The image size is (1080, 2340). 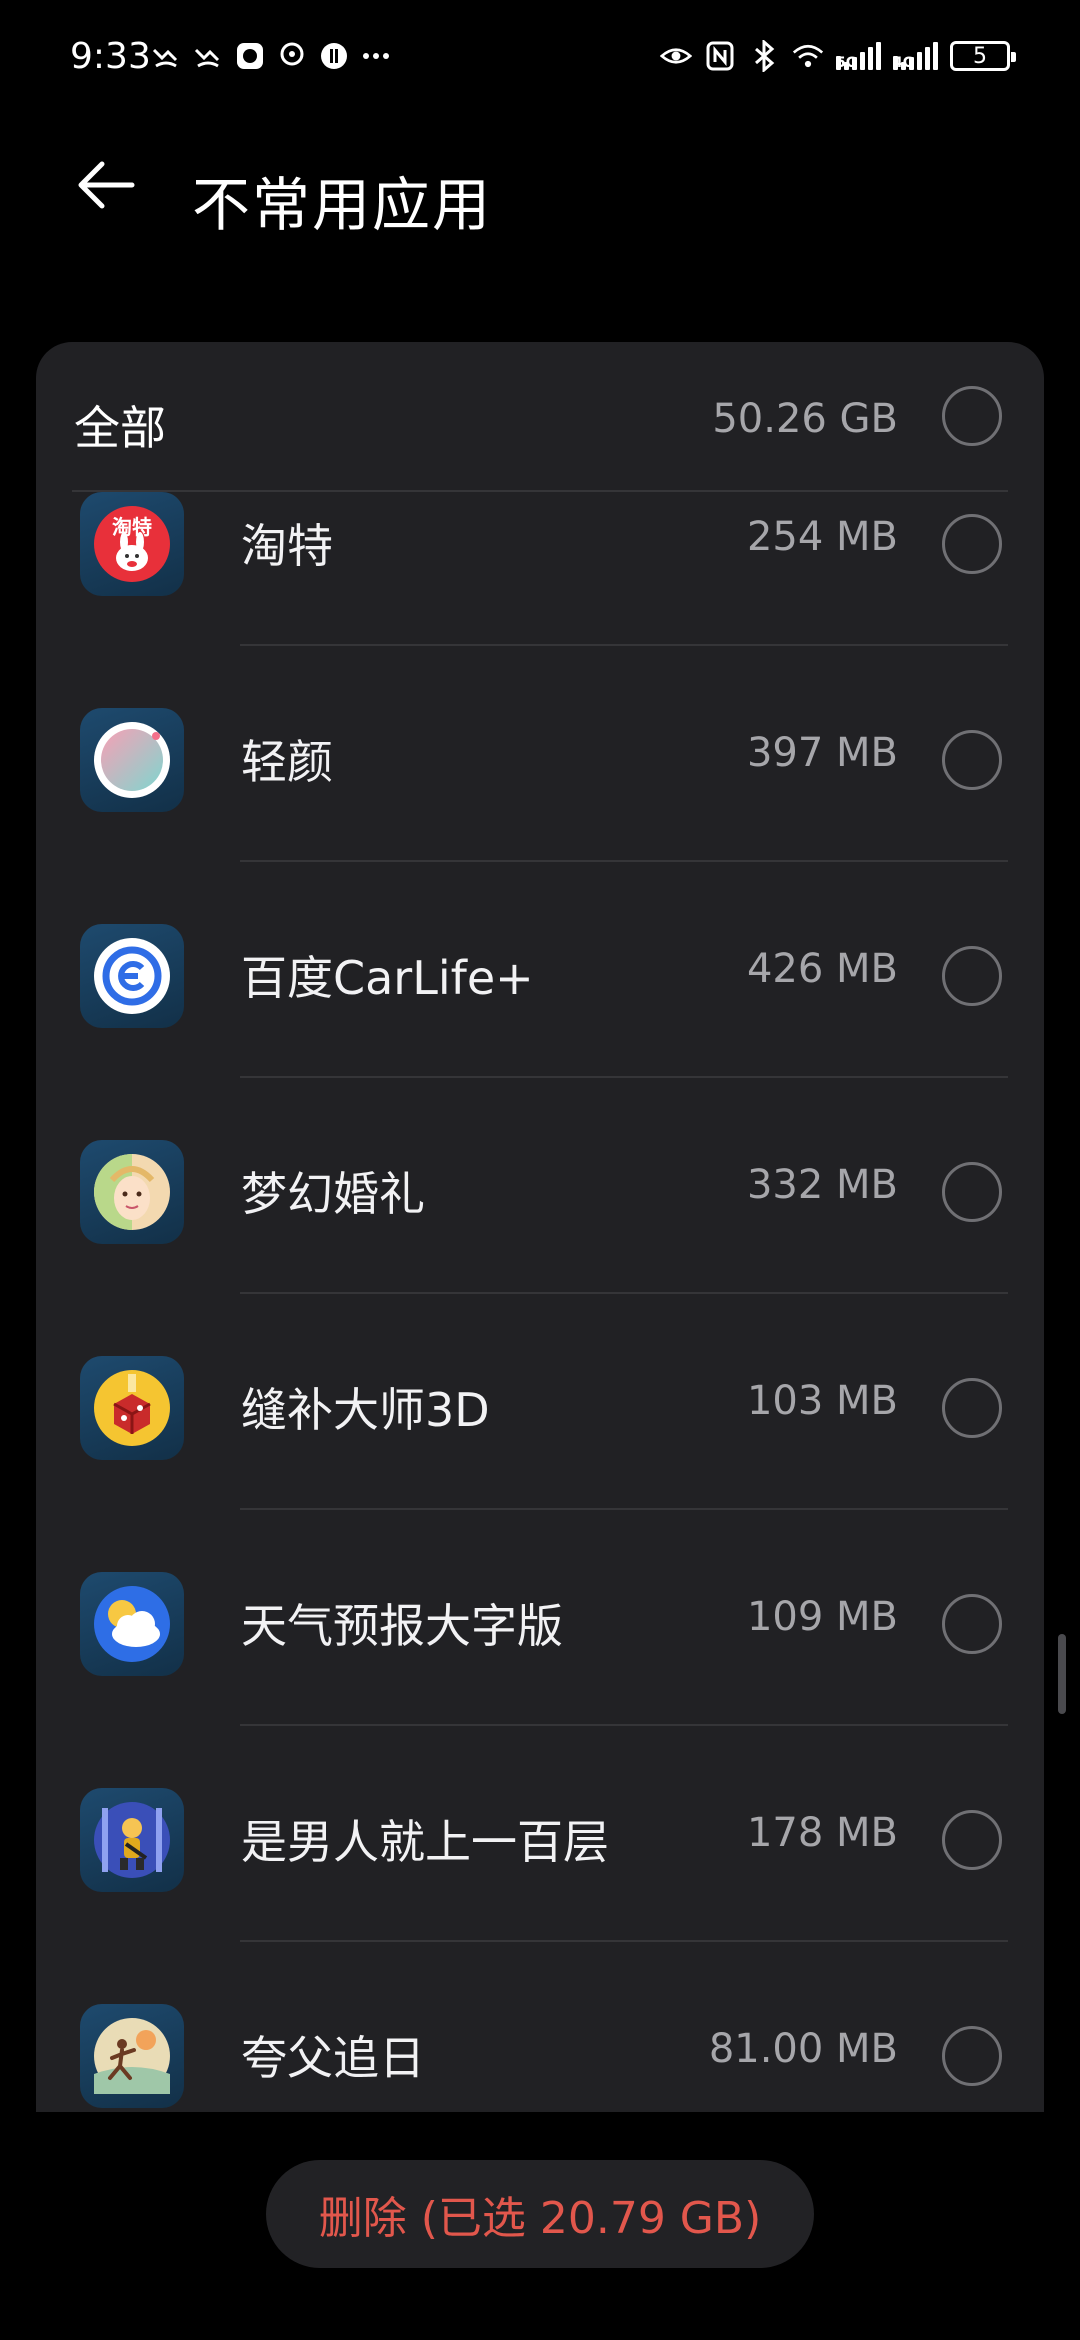 What do you see at coordinates (540, 1464) in the screenshot?
I see `list-item: 缝补大师3D 103 MB` at bounding box center [540, 1464].